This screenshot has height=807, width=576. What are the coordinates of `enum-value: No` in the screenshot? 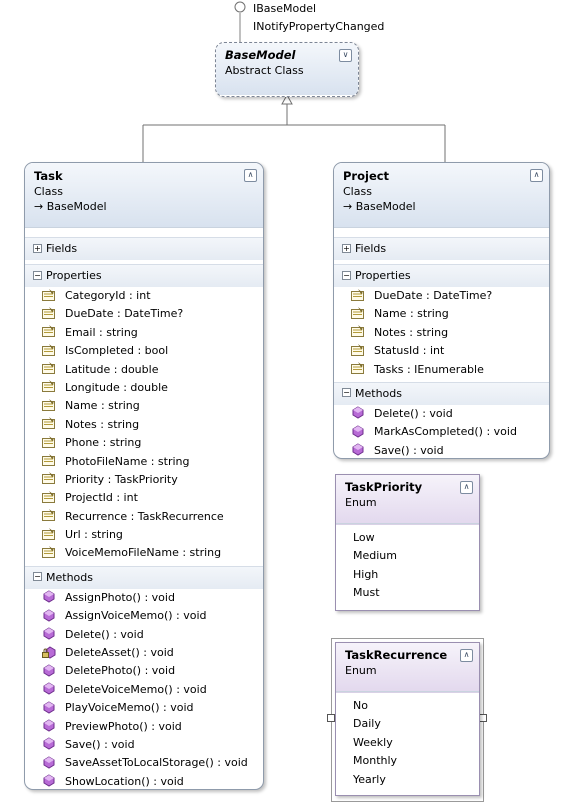 It's located at (407, 706).